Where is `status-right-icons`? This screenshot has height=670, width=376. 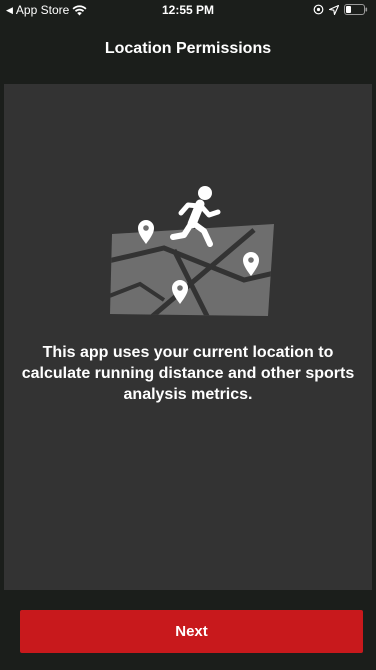
status-right-icons is located at coordinates (340, 9).